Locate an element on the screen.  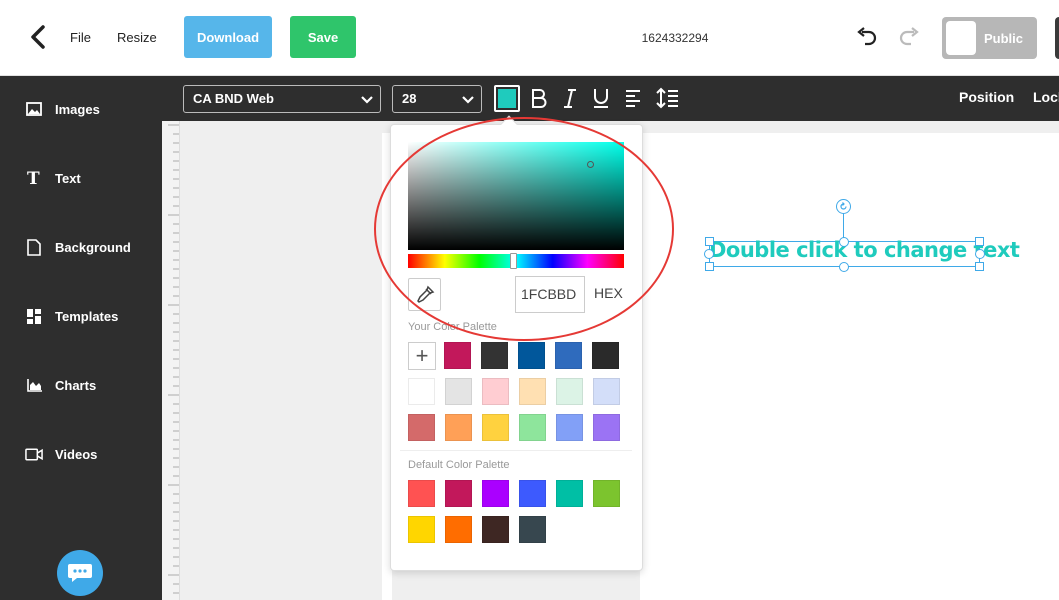
resize-handle-s is located at coordinates (844, 267).